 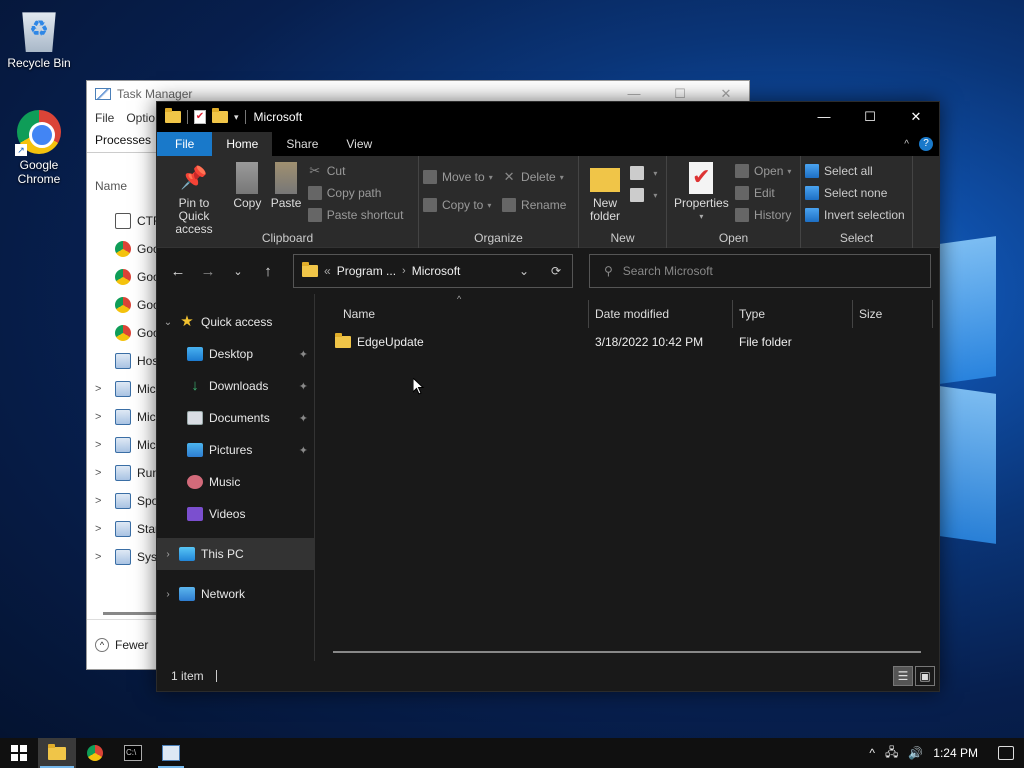 What do you see at coordinates (605, 192) in the screenshot?
I see `new-folder-button: New folder` at bounding box center [605, 192].